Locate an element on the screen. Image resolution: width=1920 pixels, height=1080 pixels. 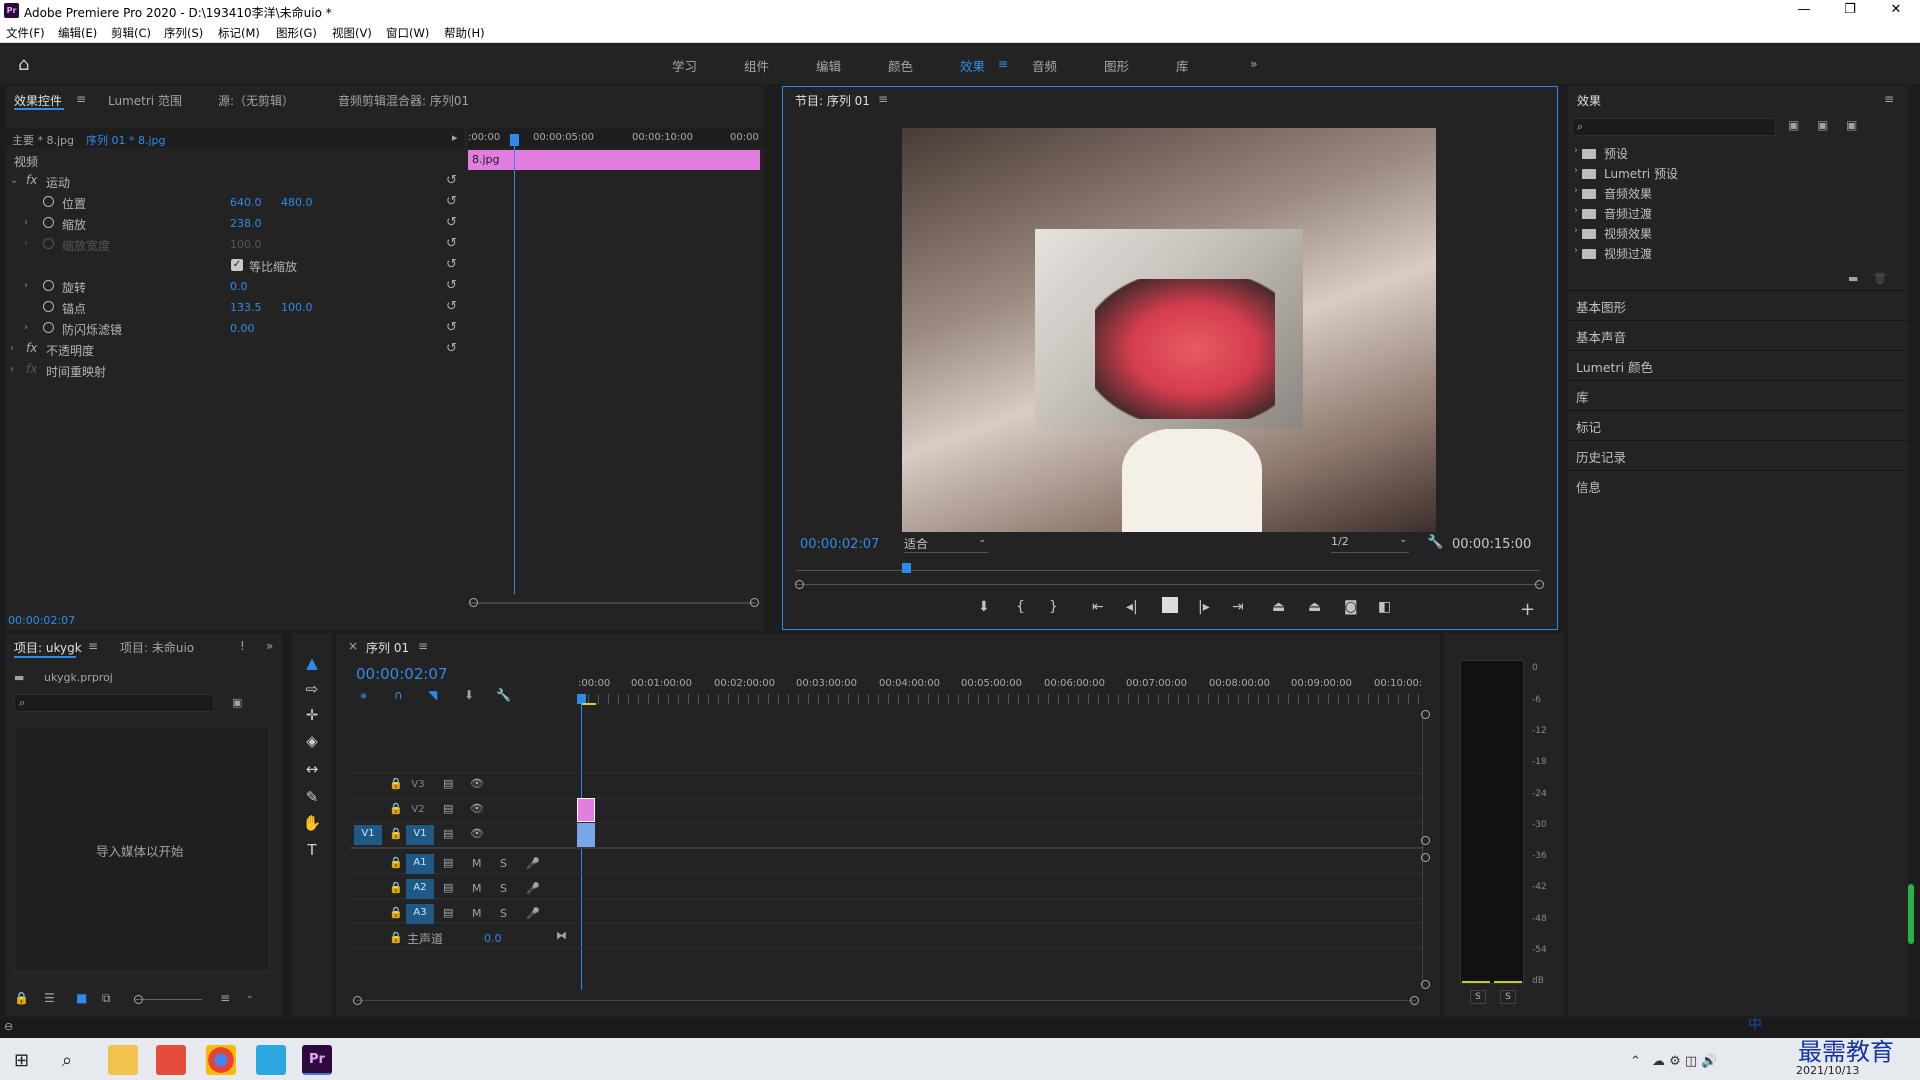
linked-selection-icon: ◥ is located at coordinates (432, 695).